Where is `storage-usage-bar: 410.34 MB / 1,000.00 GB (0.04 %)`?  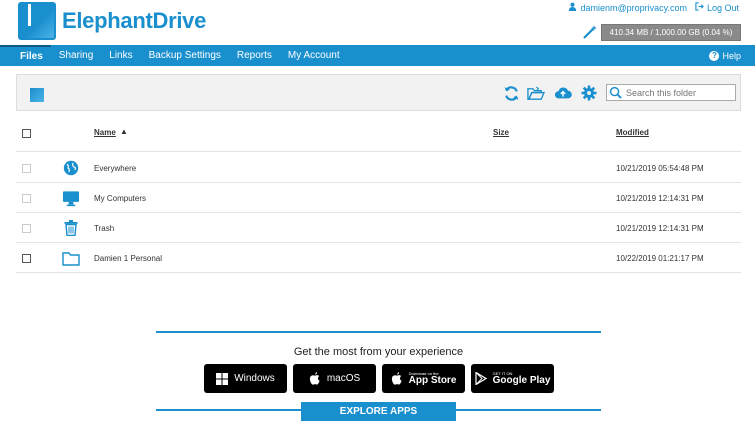
storage-usage-bar: 410.34 MB / 1,000.00 GB (0.04 %) is located at coordinates (671, 32).